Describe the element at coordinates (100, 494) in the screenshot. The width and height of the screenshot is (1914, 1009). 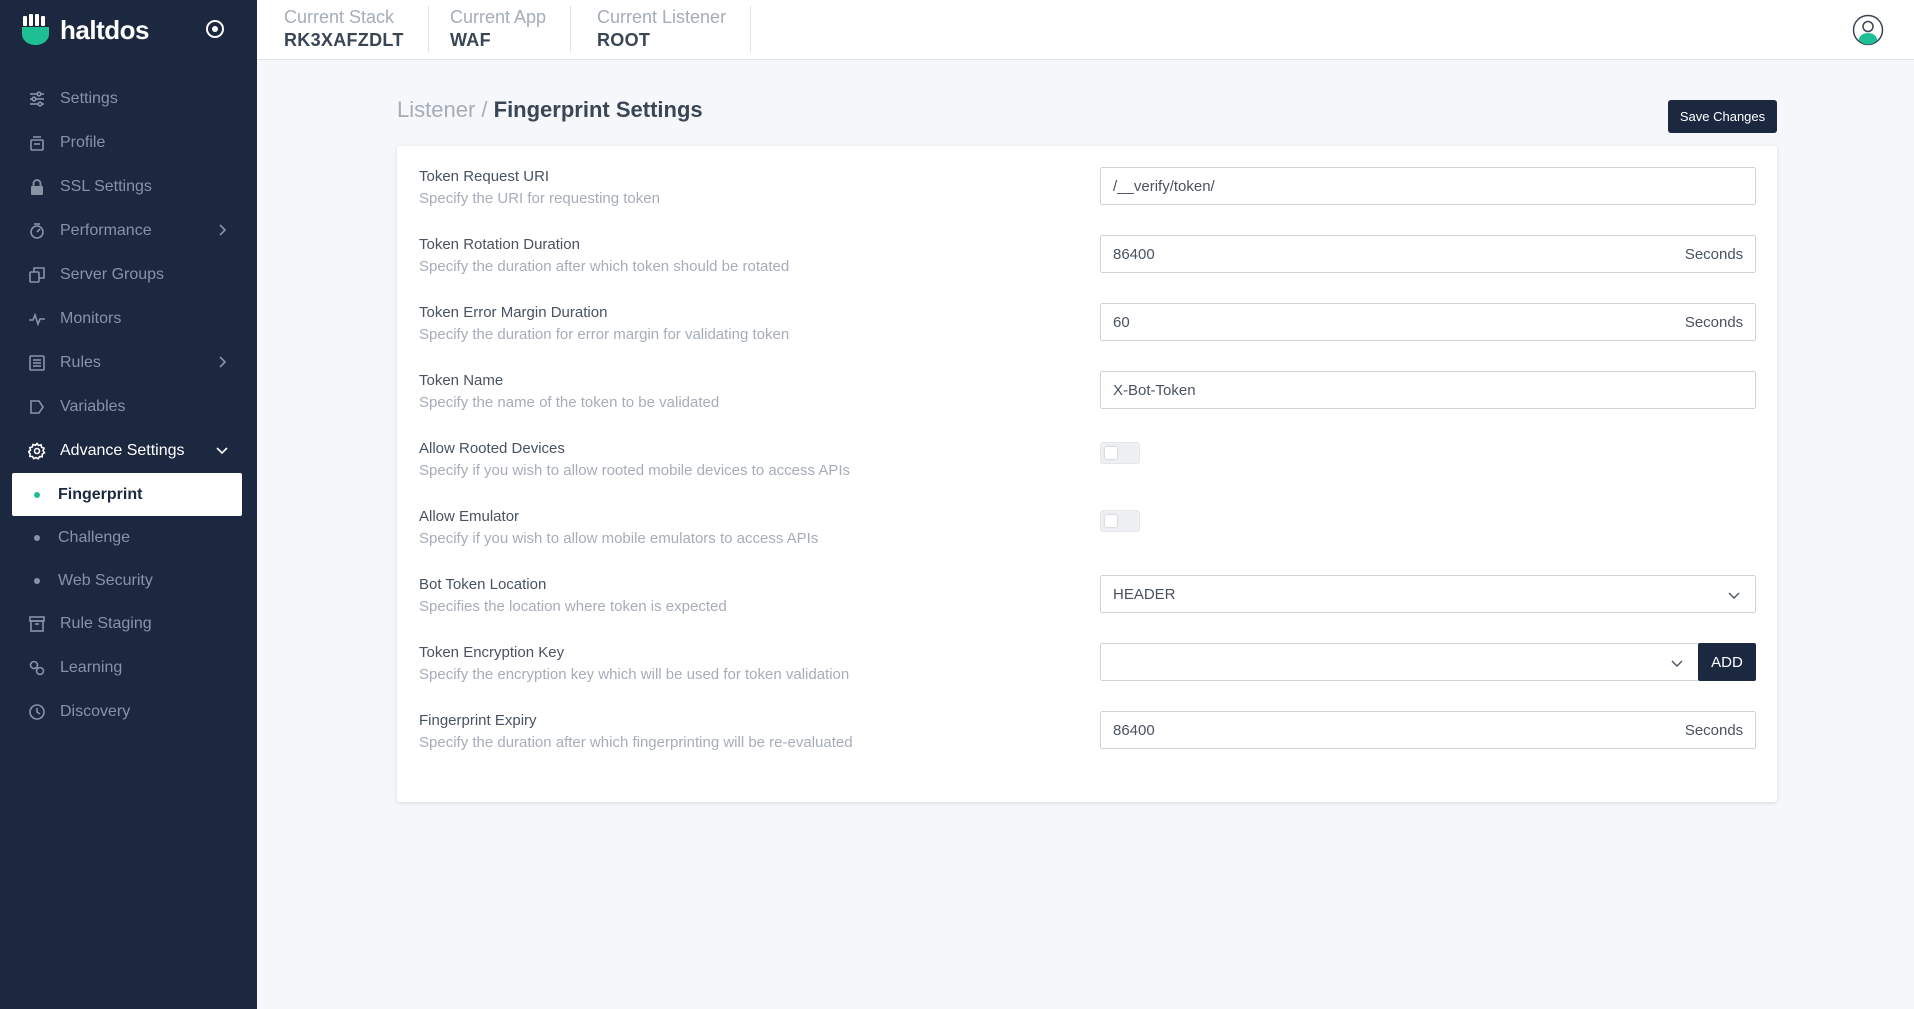
I see `sidebar-subitem-label: Fingerprint` at that location.